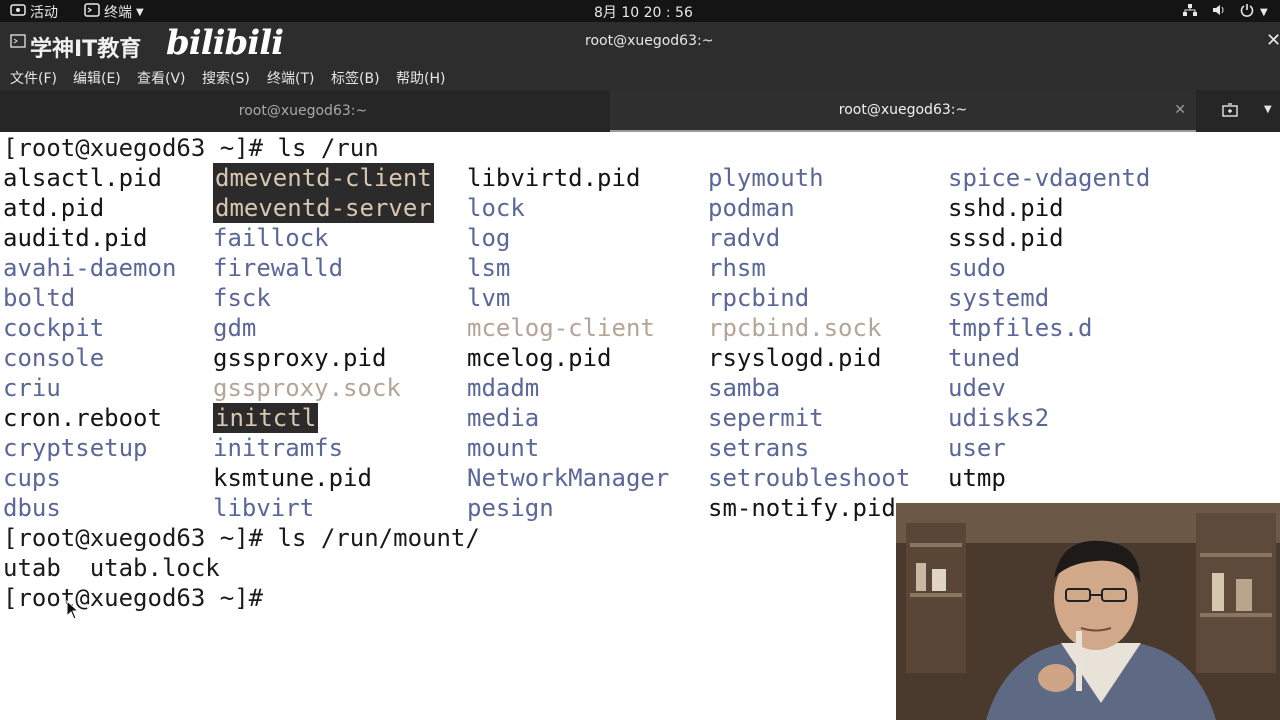 The width and height of the screenshot is (1280, 720). Describe the element at coordinates (1006, 208) in the screenshot. I see `listing-entry: sshd.pid` at that location.